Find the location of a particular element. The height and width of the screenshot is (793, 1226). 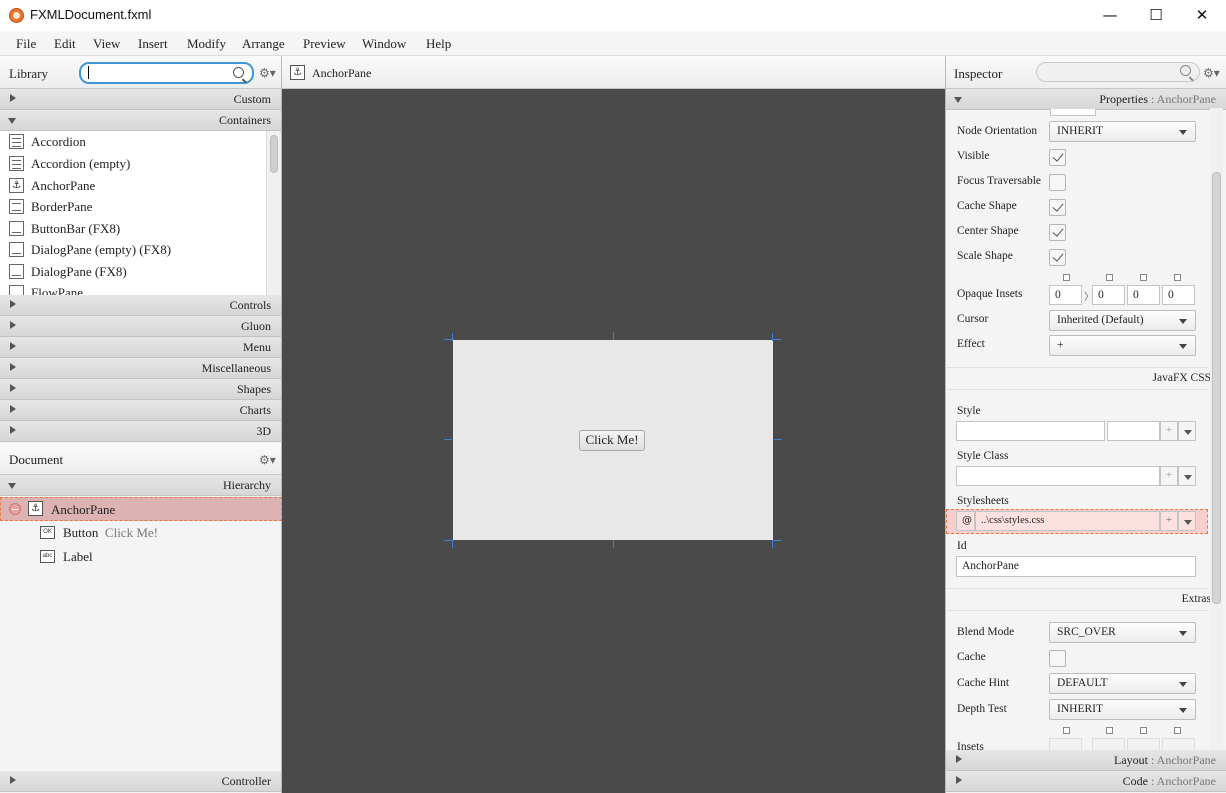

menu-insert: Insert is located at coordinates (153, 44).